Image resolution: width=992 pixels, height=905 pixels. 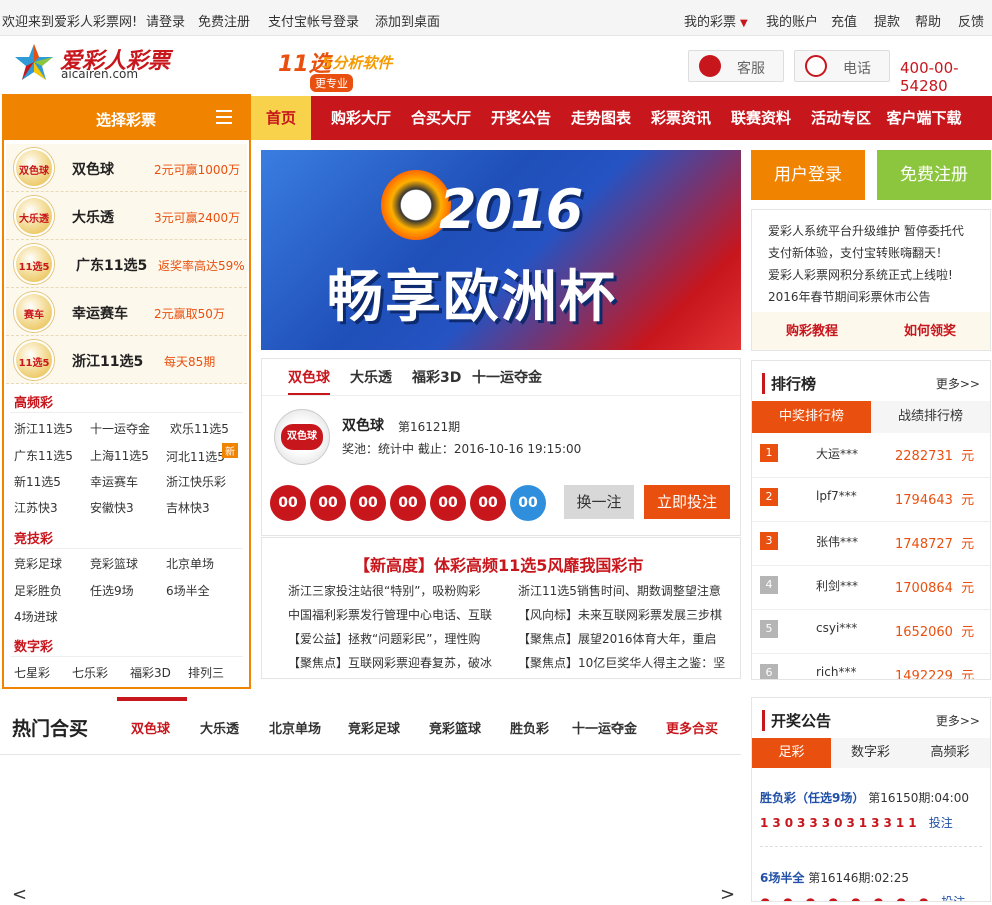 What do you see at coordinates (782, 878) in the screenshot?
I see `result-name: 6场半全` at bounding box center [782, 878].